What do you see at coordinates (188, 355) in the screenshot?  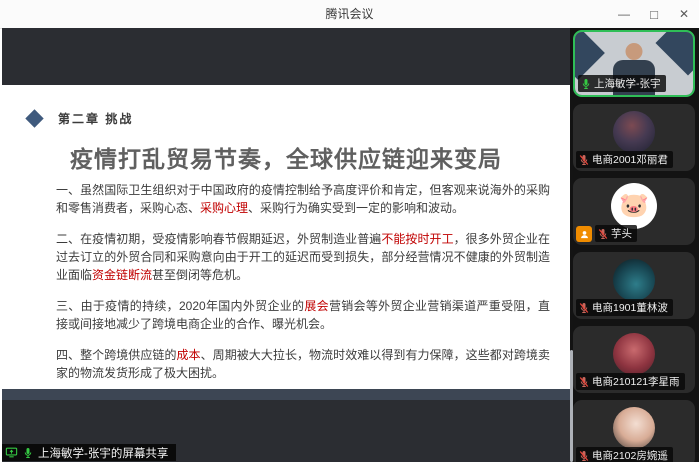 I see `highlighted-text: 成本` at bounding box center [188, 355].